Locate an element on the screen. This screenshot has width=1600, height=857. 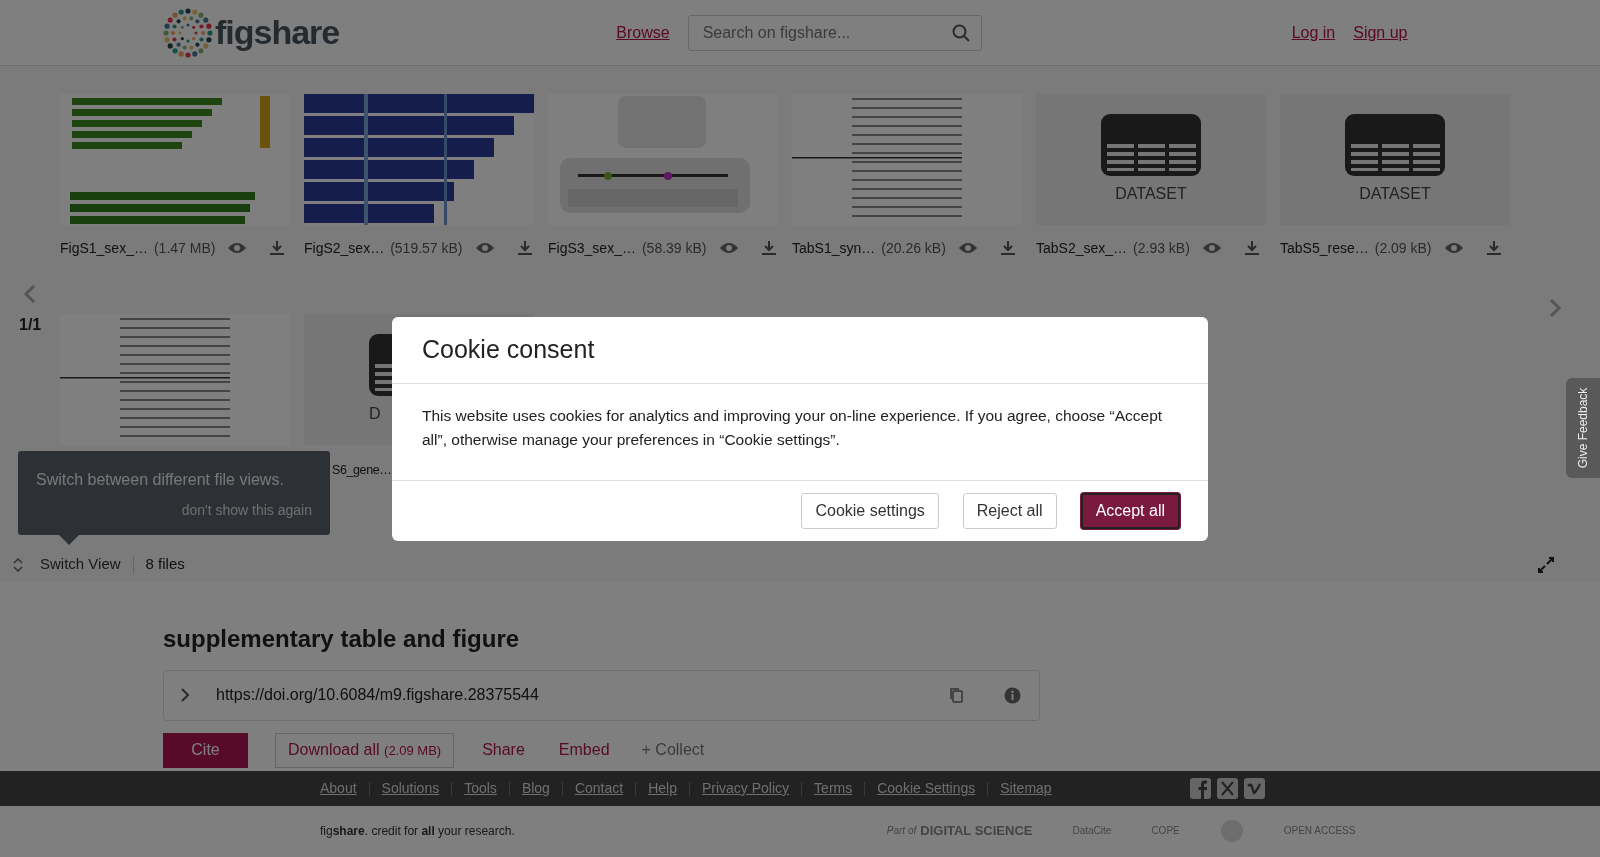
partner-logo-text: DIGITAL SCIENCE is located at coordinates (976, 830).